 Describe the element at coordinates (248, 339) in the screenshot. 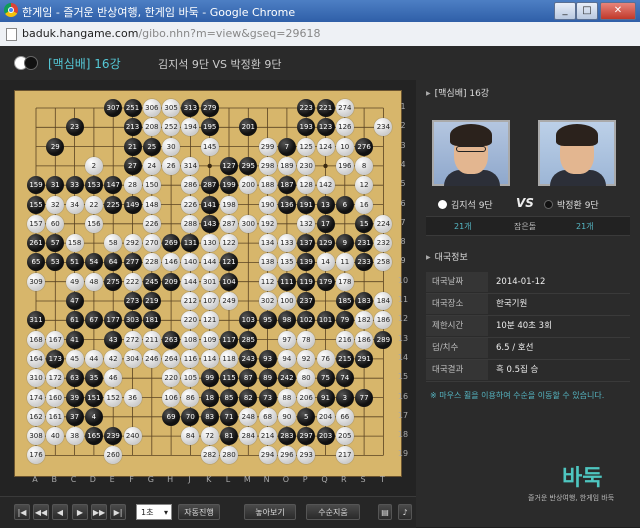

I see `black-stone: 285` at that location.